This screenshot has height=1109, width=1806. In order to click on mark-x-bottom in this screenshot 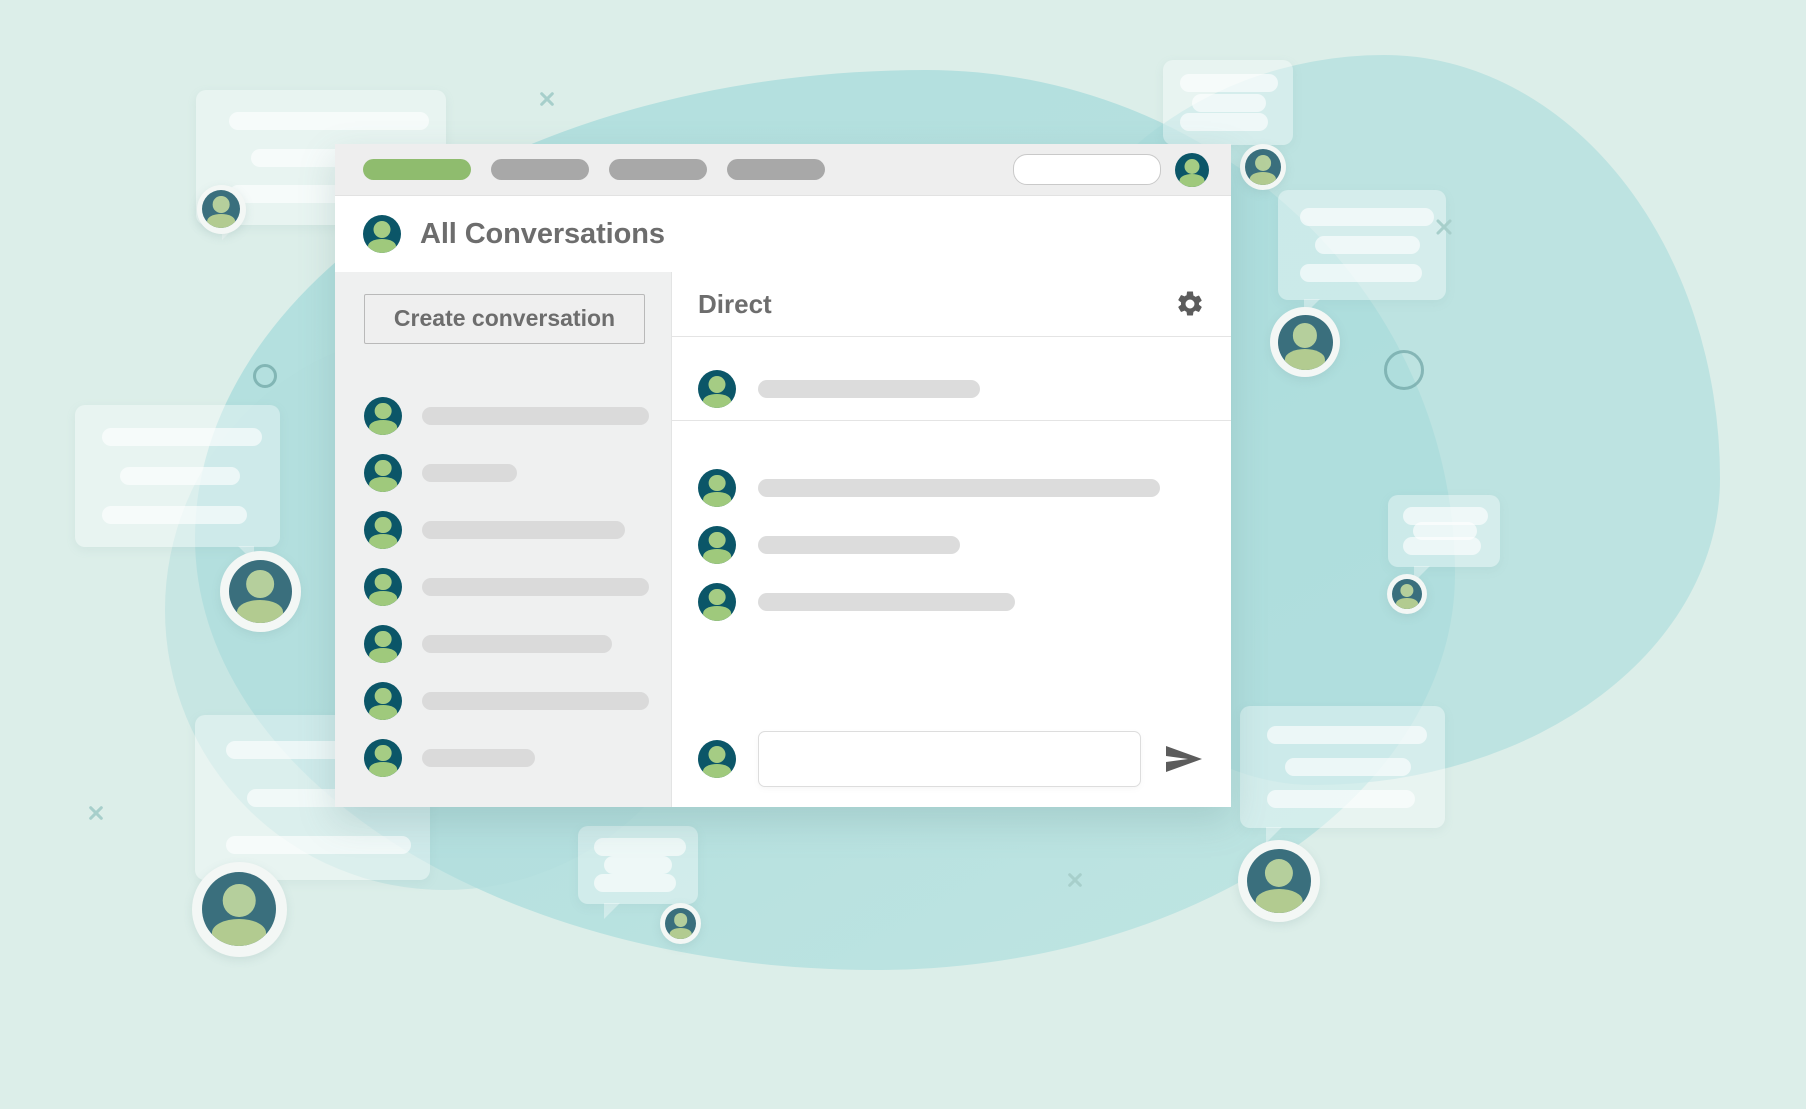, I will do `click(1075, 880)`.